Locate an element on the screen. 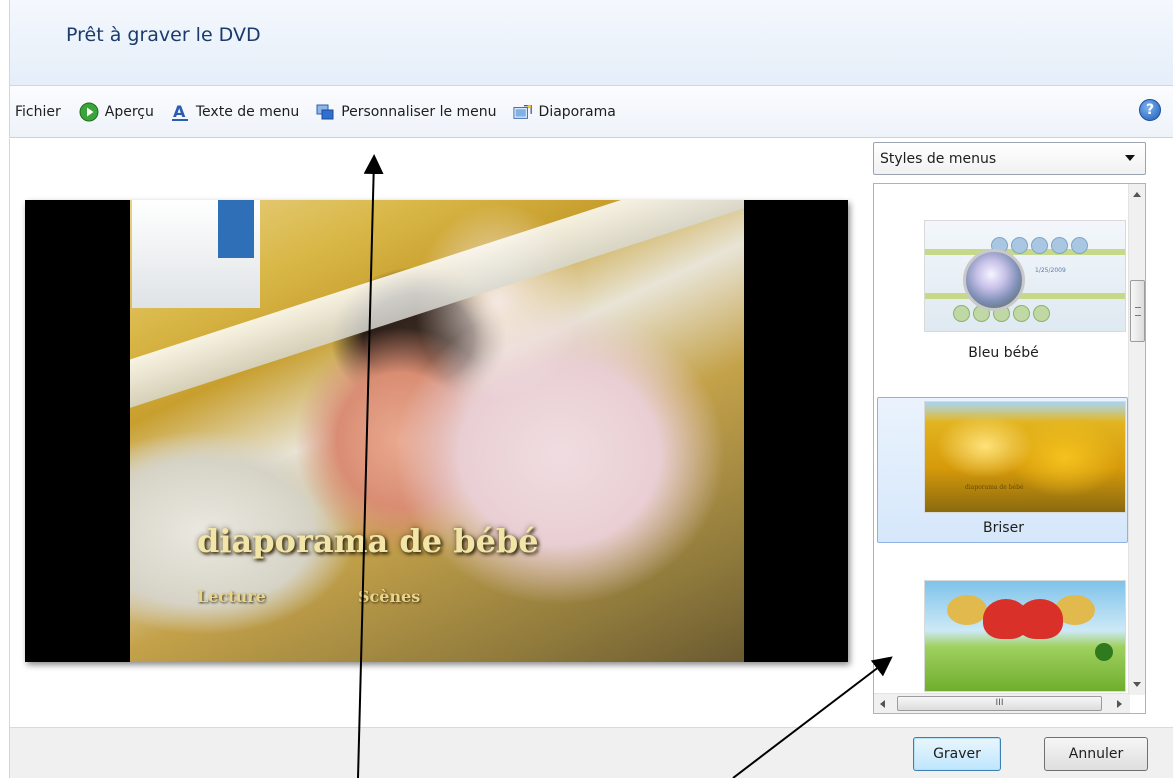 This screenshot has width=1173, height=778. thumb-text: diaporama de bébé is located at coordinates (994, 487).